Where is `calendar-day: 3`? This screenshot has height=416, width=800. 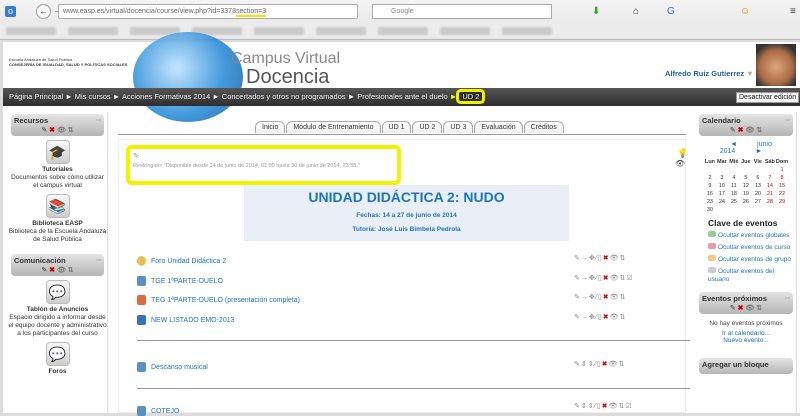 calendar-day: 3 is located at coordinates (722, 178).